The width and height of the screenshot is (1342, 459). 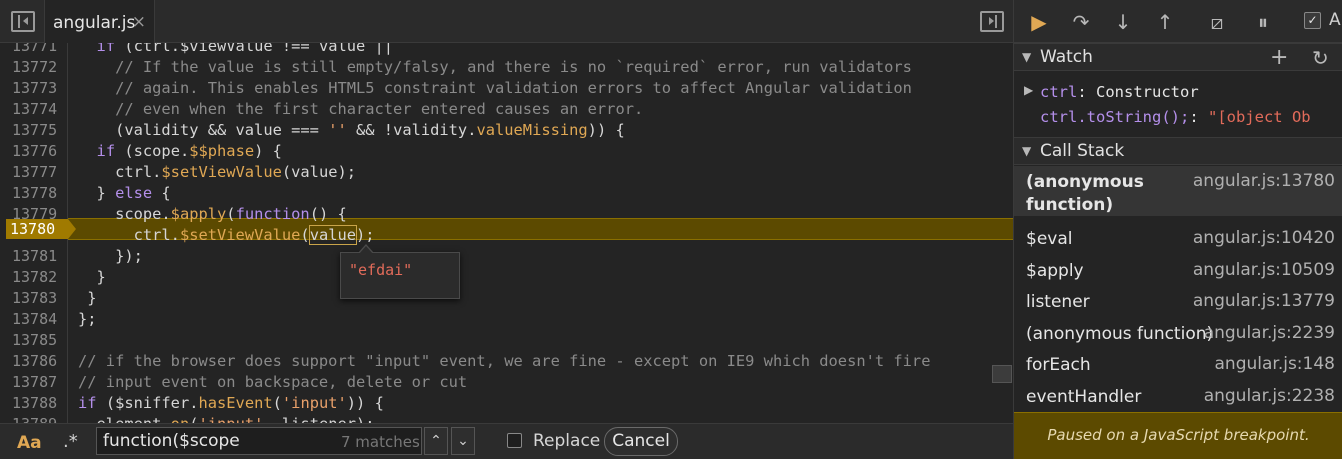 I want to click on chevron-up-icon: ⌃, so click(x=436, y=441).